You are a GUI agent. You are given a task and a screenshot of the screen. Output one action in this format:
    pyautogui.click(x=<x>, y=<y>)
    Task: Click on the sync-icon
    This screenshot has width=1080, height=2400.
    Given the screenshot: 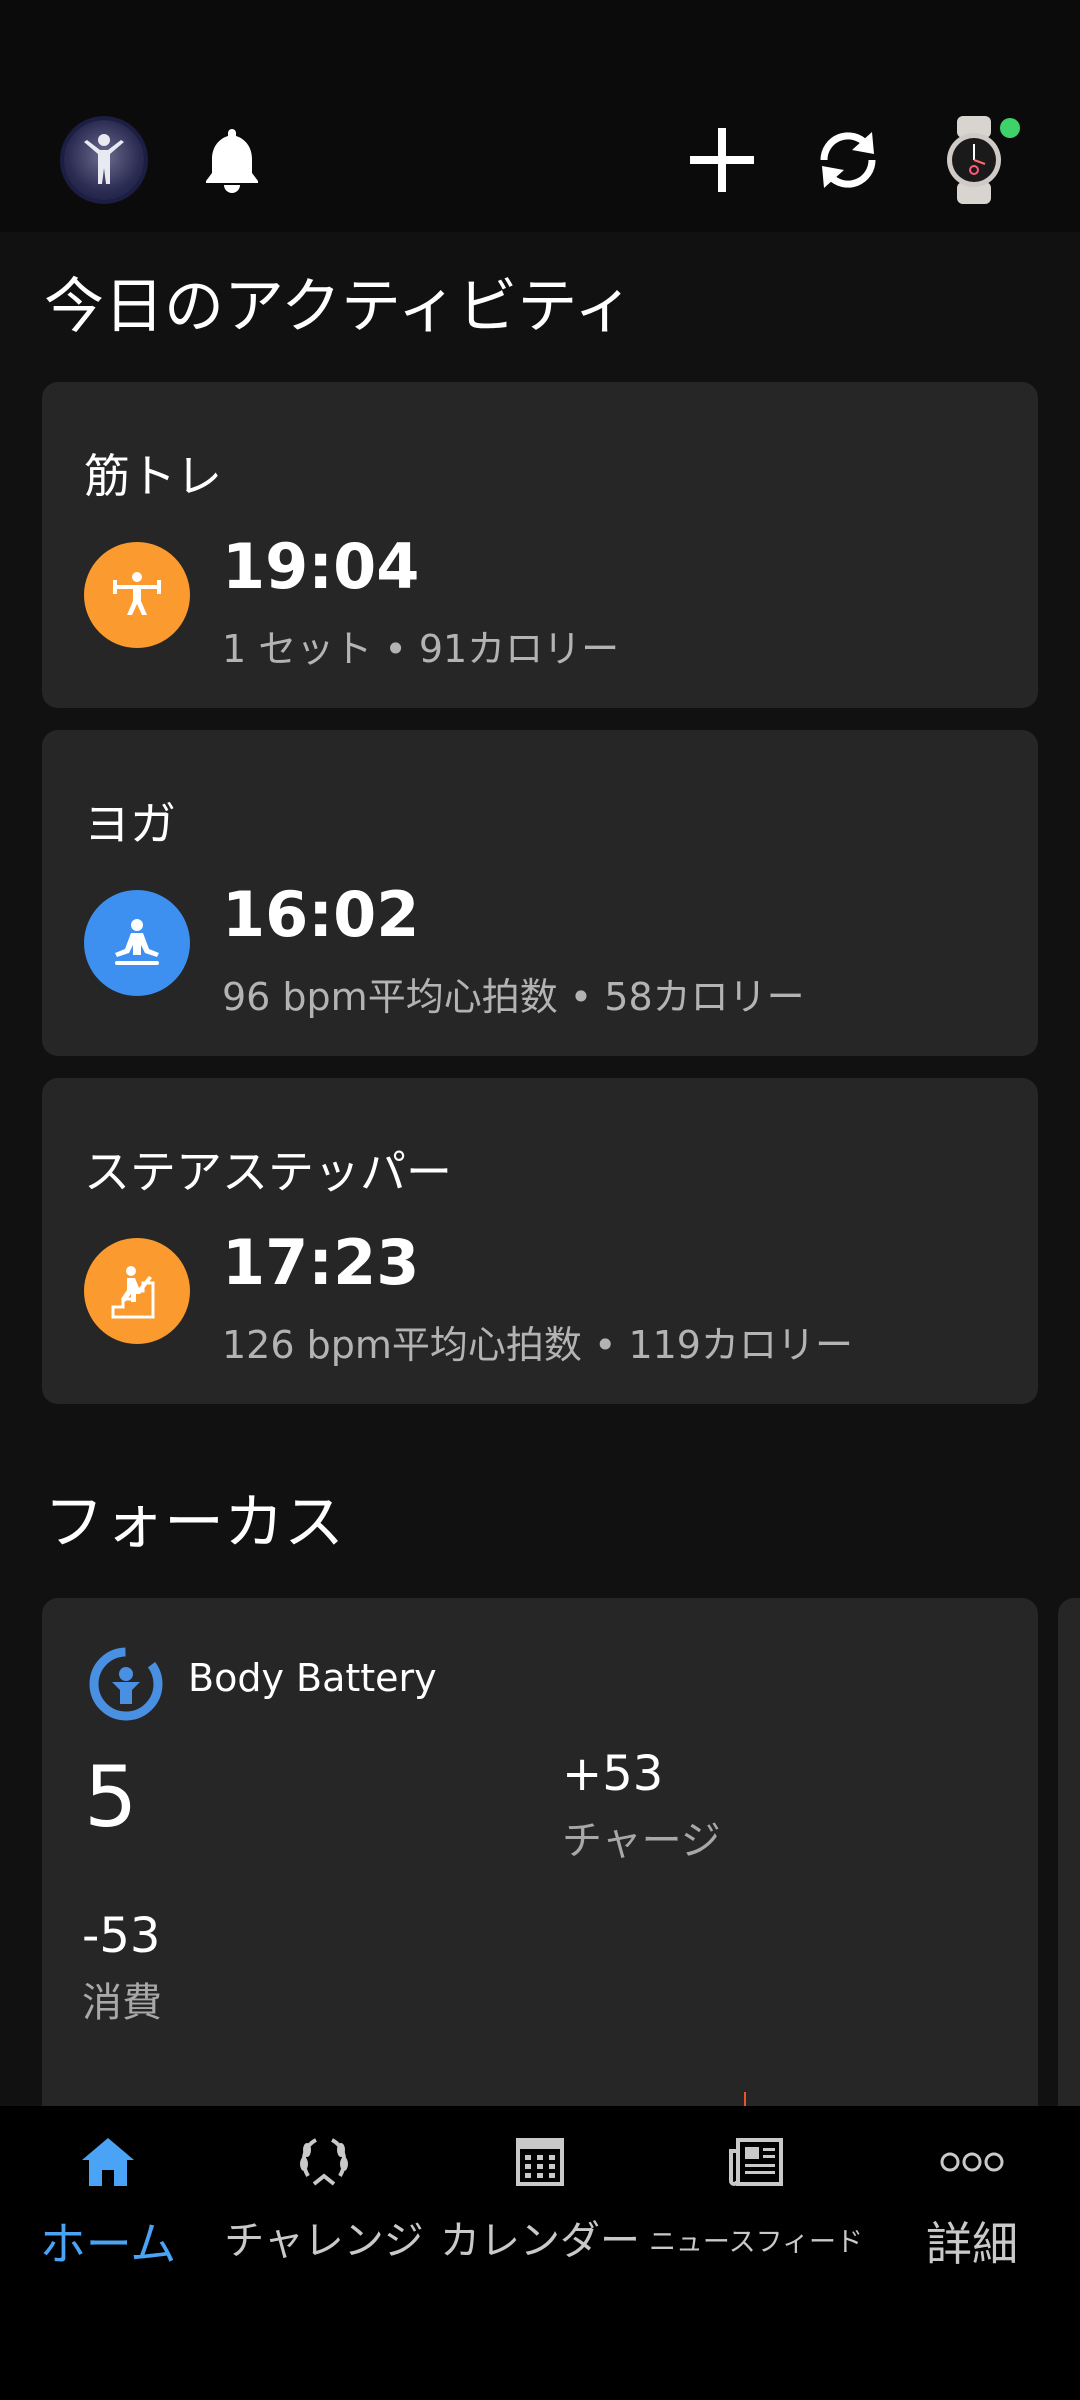 What is the action you would take?
    pyautogui.click(x=848, y=160)
    